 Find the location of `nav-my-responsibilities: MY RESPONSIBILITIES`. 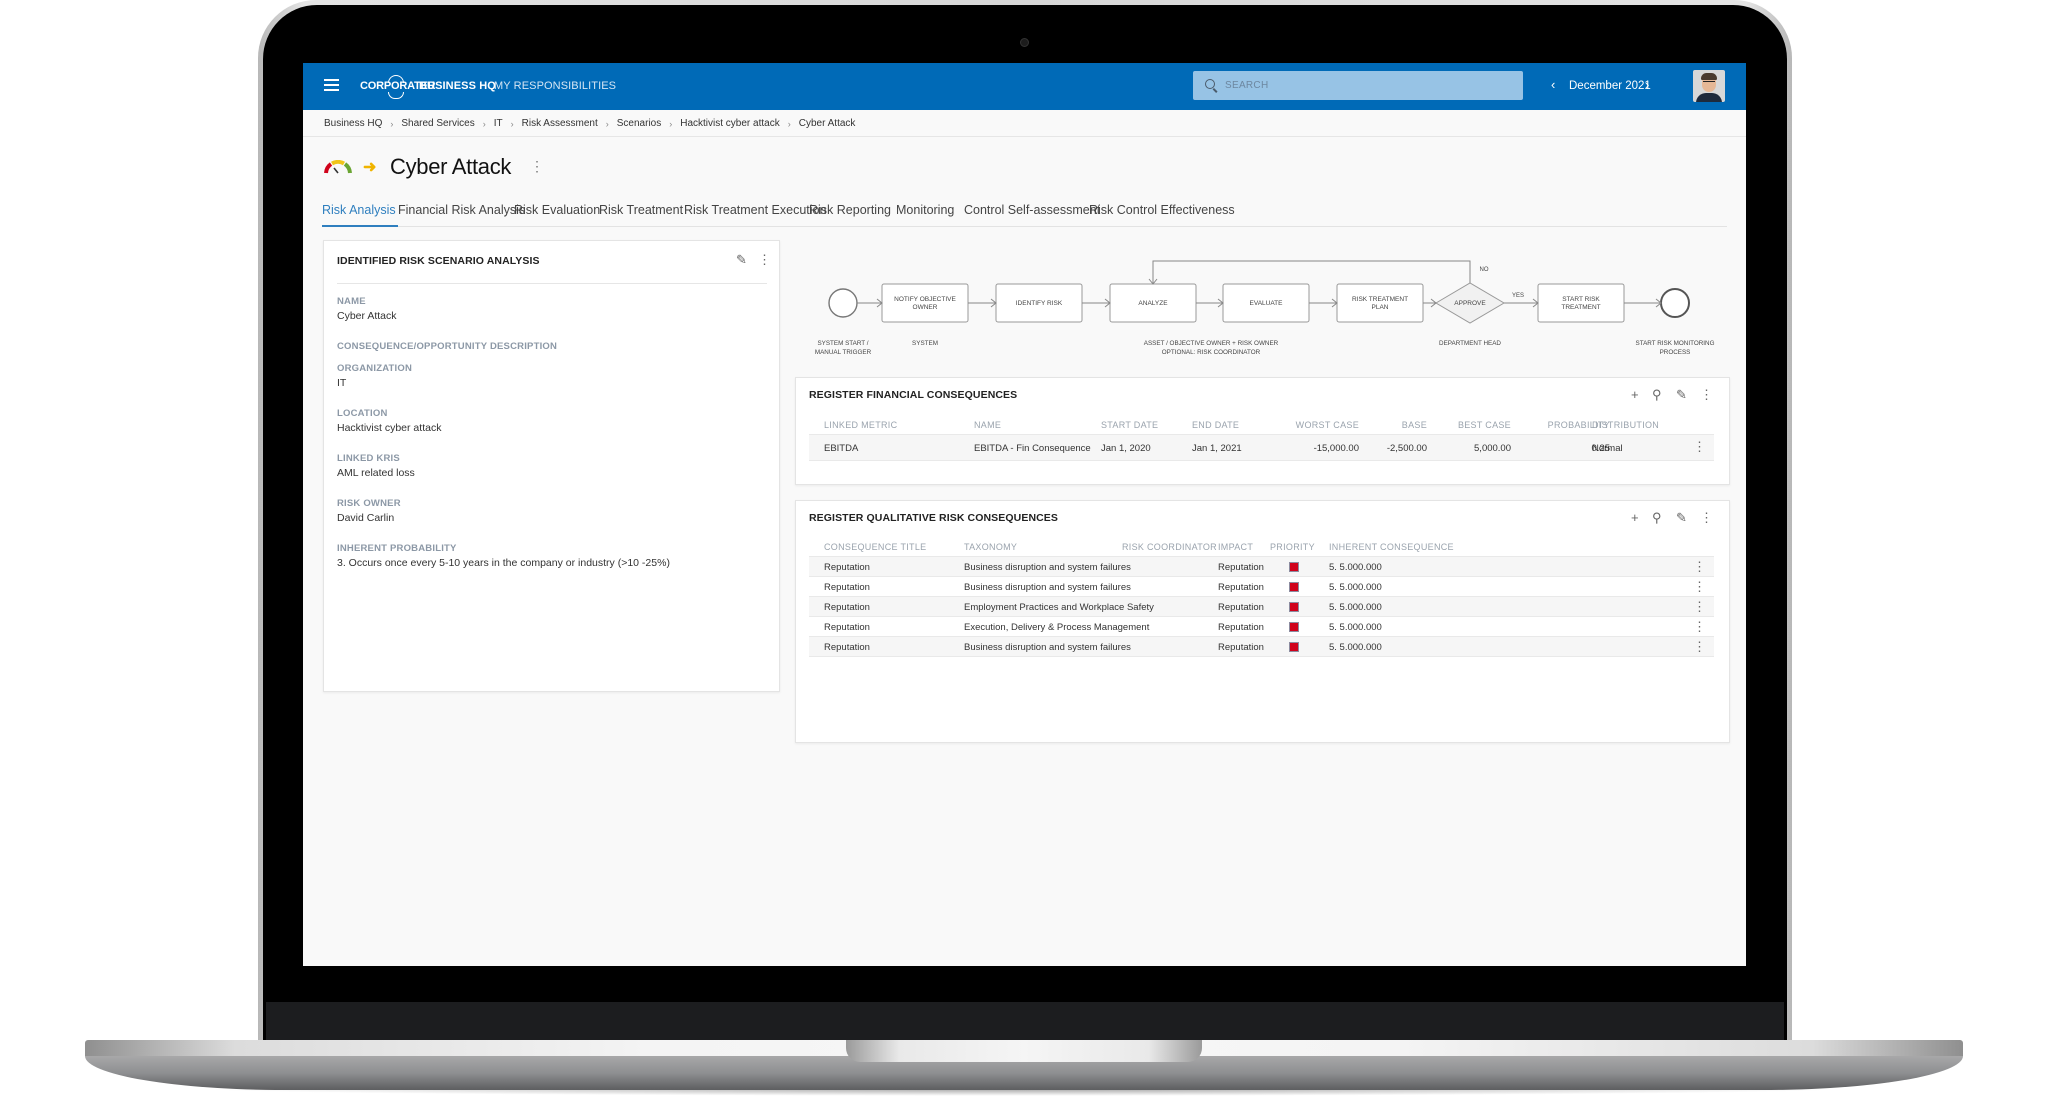

nav-my-responsibilities: MY RESPONSIBILITIES is located at coordinates (555, 86).